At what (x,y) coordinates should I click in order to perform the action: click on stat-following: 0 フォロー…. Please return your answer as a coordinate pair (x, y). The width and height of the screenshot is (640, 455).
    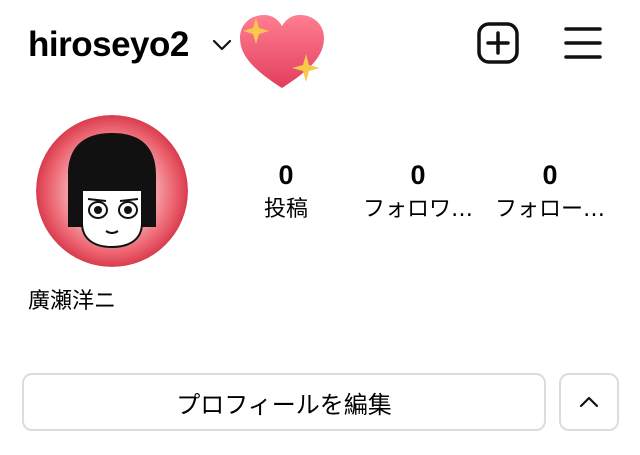
    Looking at the image, I should click on (550, 192).